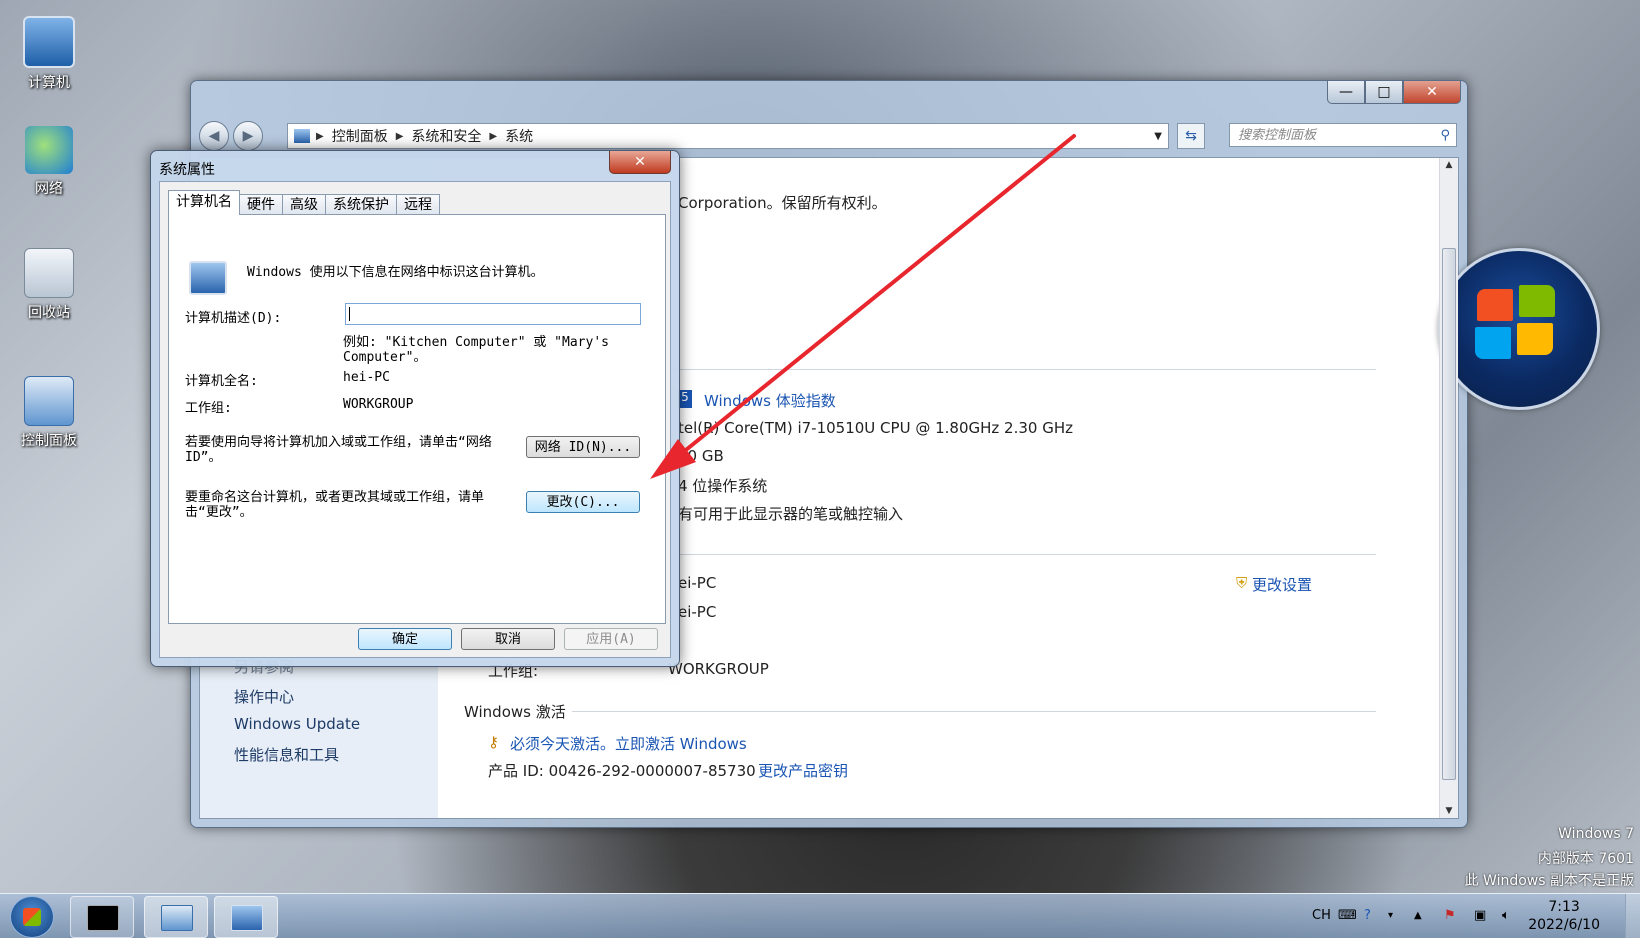 This screenshot has height=938, width=1640. What do you see at coordinates (611, 639) in the screenshot?
I see `apply-button: 应用(A)` at bounding box center [611, 639].